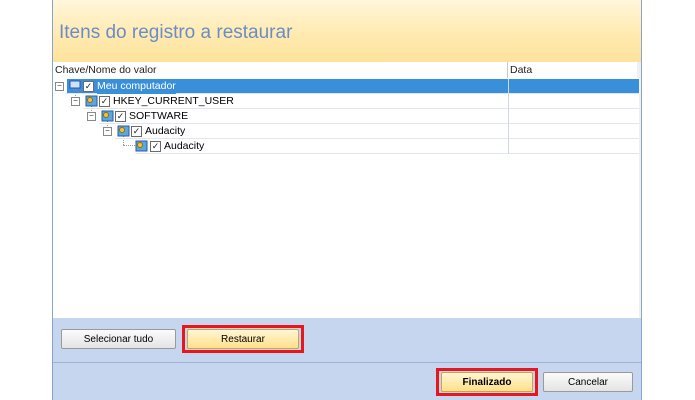 This screenshot has width=695, height=400. What do you see at coordinates (346, 101) in the screenshot?
I see `tree-row: − ✓ HKEY_CURRENT_USER` at bounding box center [346, 101].